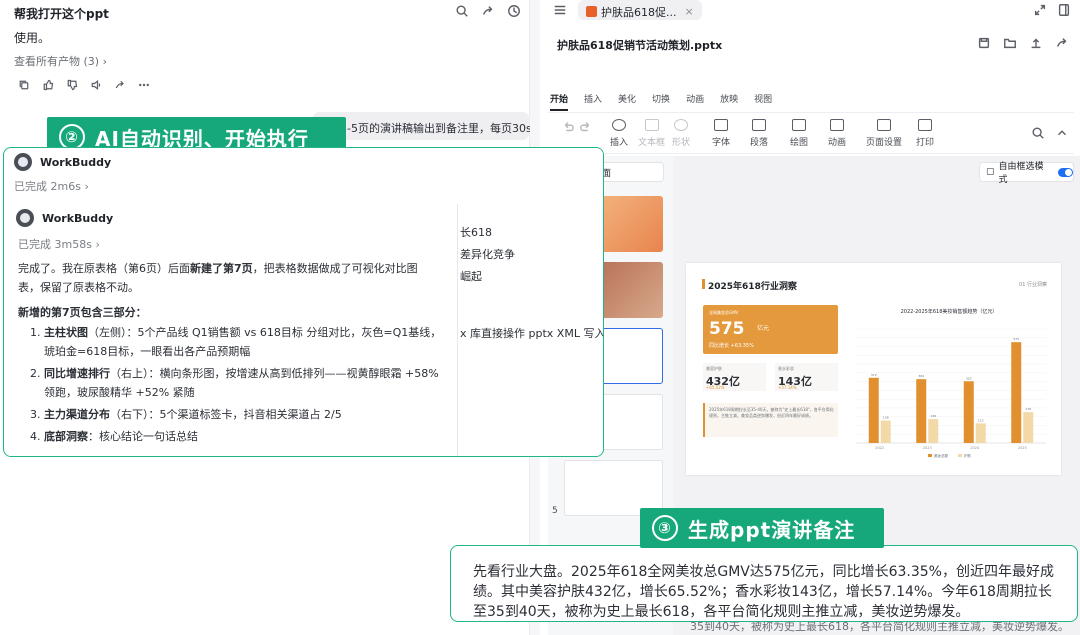 The image size is (1080, 635). Describe the element at coordinates (759, 133) in the screenshot. I see `tool-paragraph: 段落` at that location.